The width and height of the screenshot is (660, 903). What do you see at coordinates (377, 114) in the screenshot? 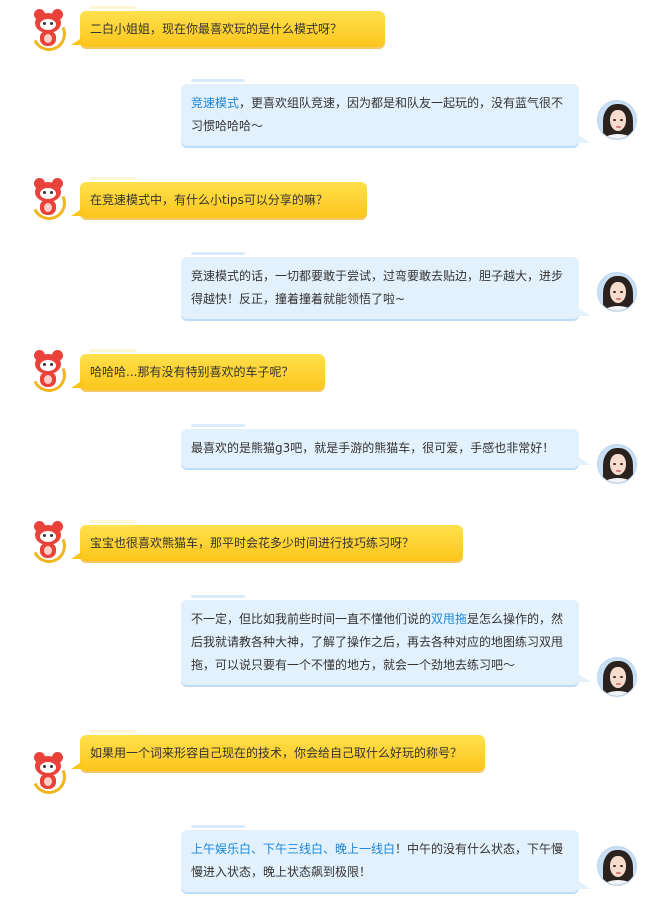
I see `answer-text: ，更喜欢组队竞速，因为都是和队友一起玩的，没有蓝气很不习惯哈哈哈～` at bounding box center [377, 114].